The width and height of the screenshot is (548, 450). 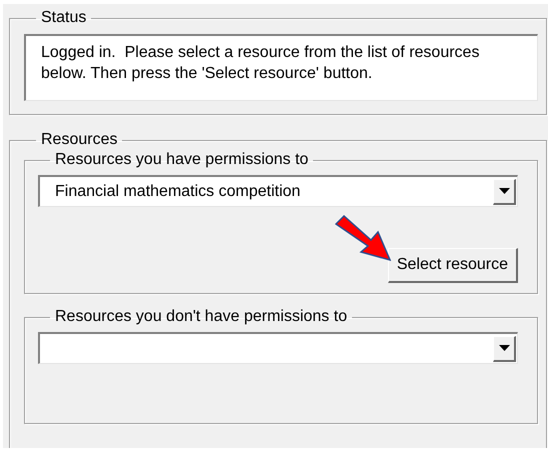 What do you see at coordinates (182, 160) in the screenshot?
I see `group-label: Resources you have permissions to` at bounding box center [182, 160].